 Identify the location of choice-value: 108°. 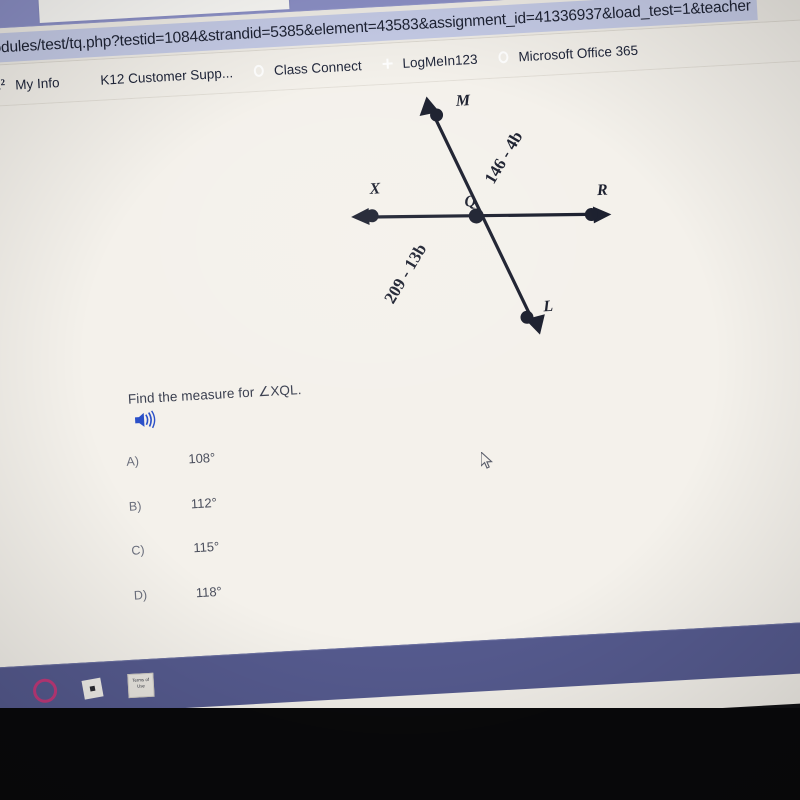
(201, 458).